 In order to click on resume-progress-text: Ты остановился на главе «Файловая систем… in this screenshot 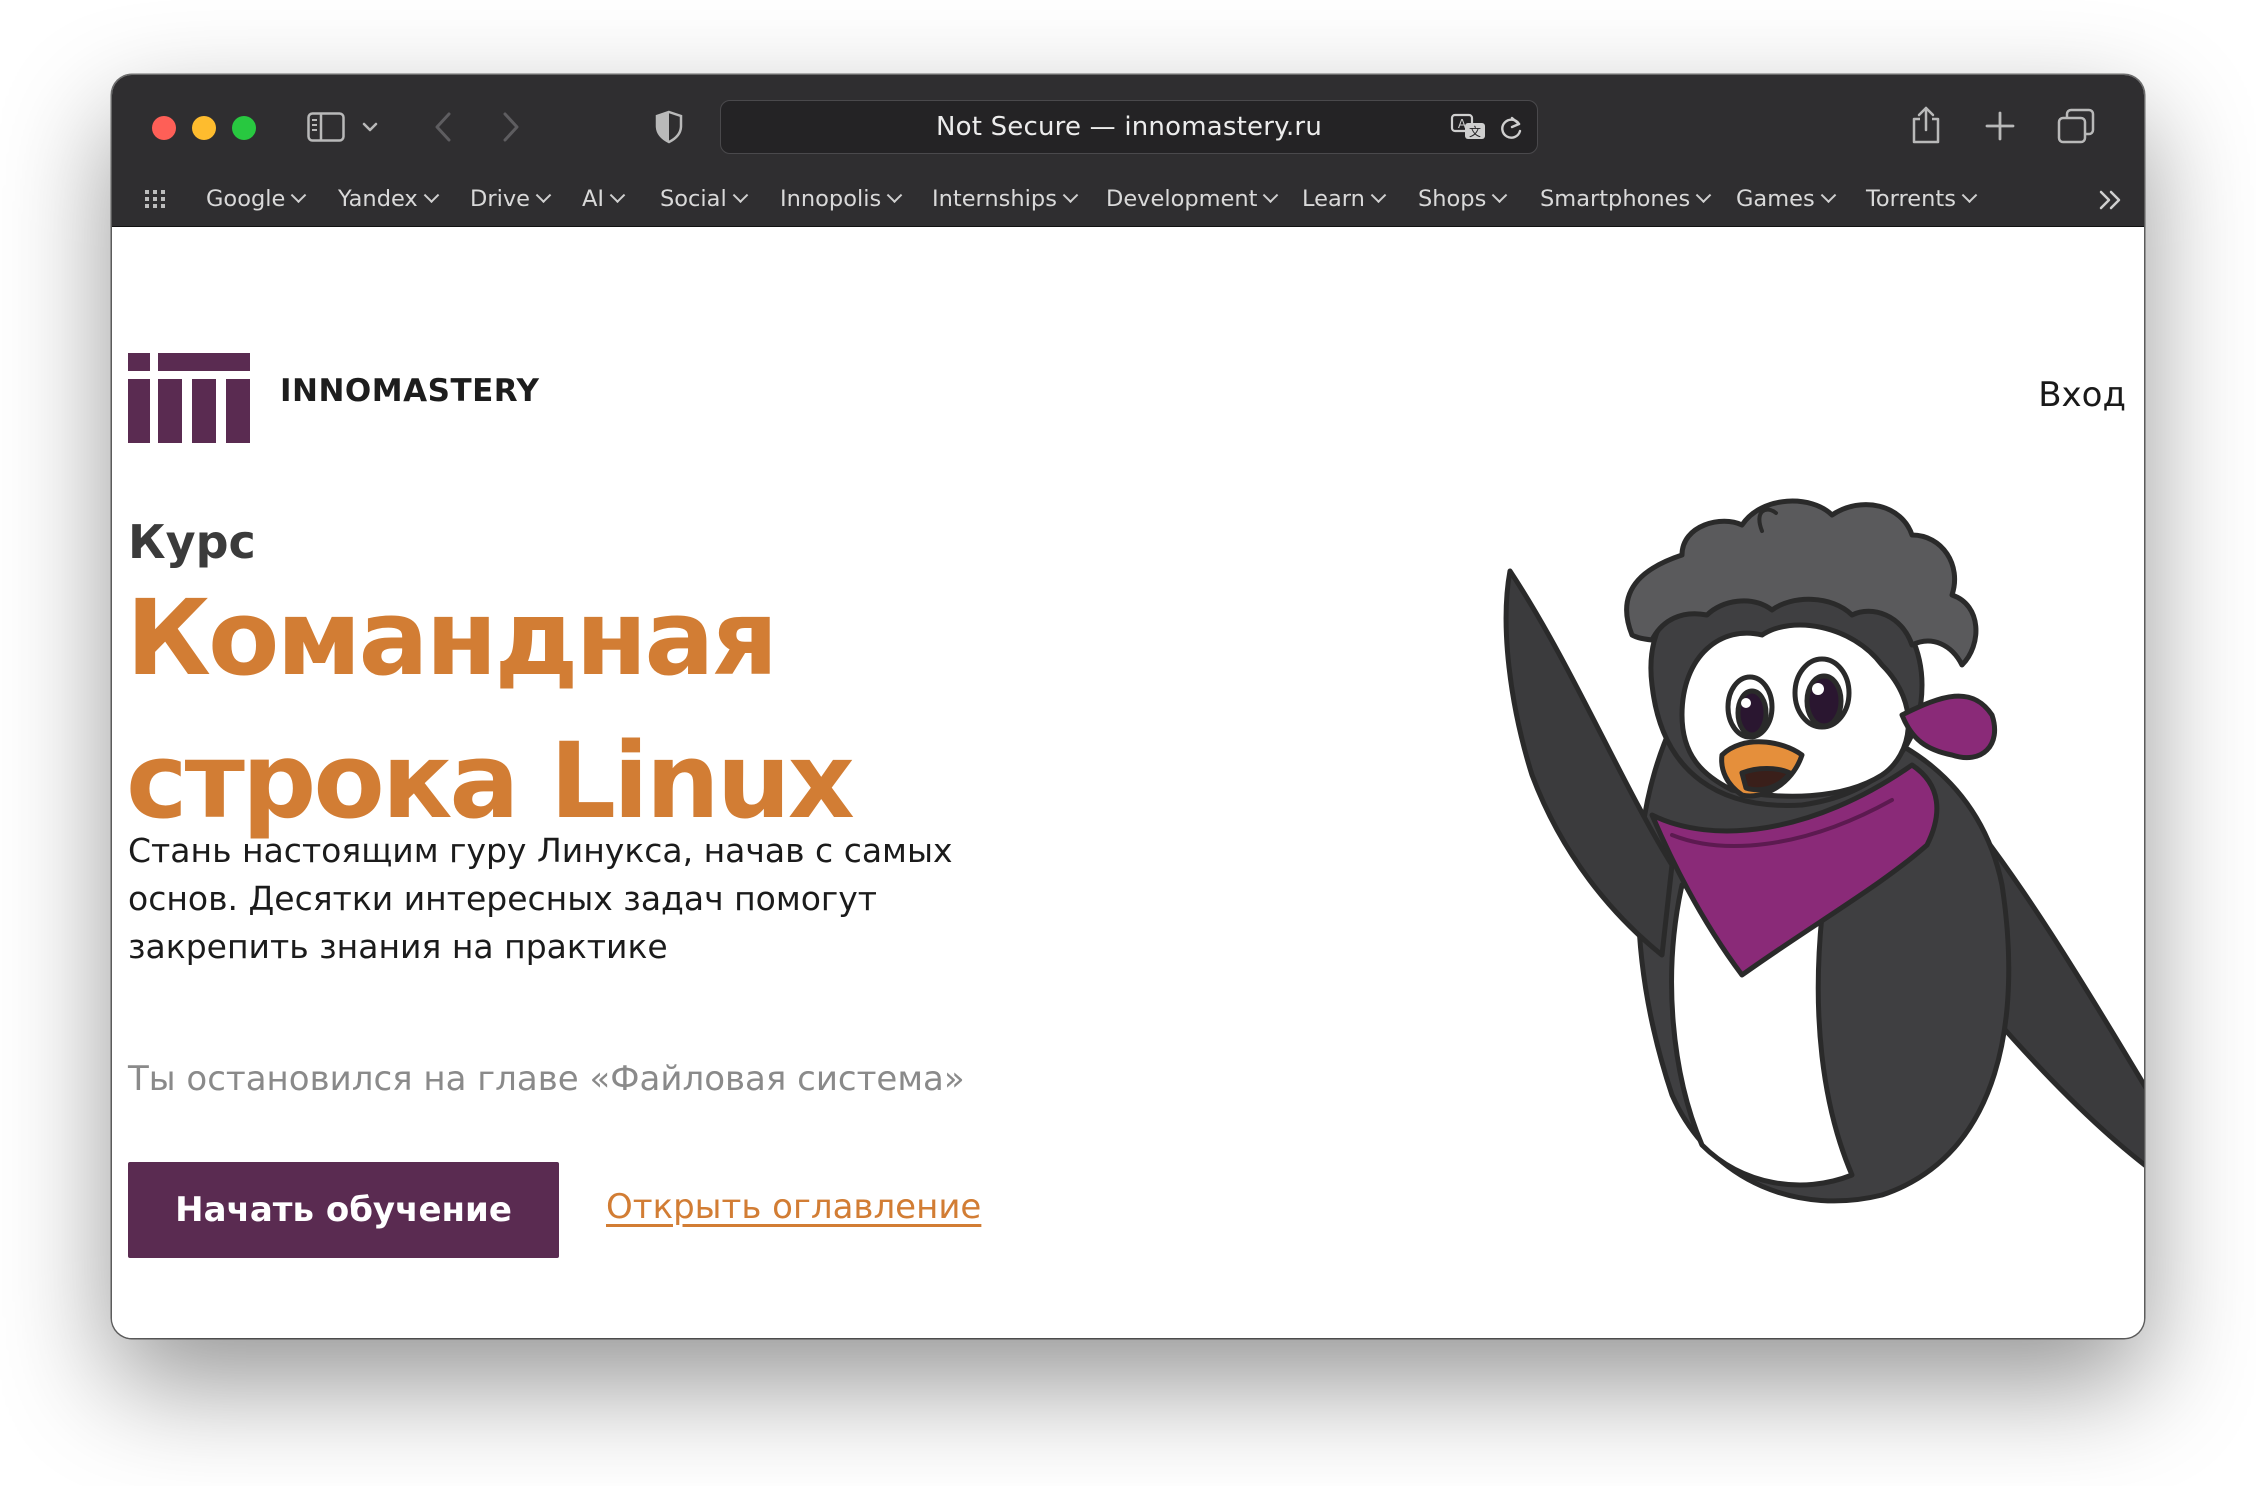, I will do `click(546, 1079)`.